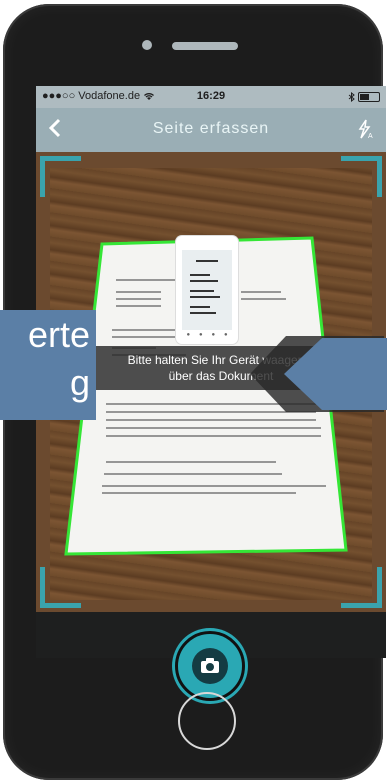  I want to click on shutter-inner, so click(210, 666).